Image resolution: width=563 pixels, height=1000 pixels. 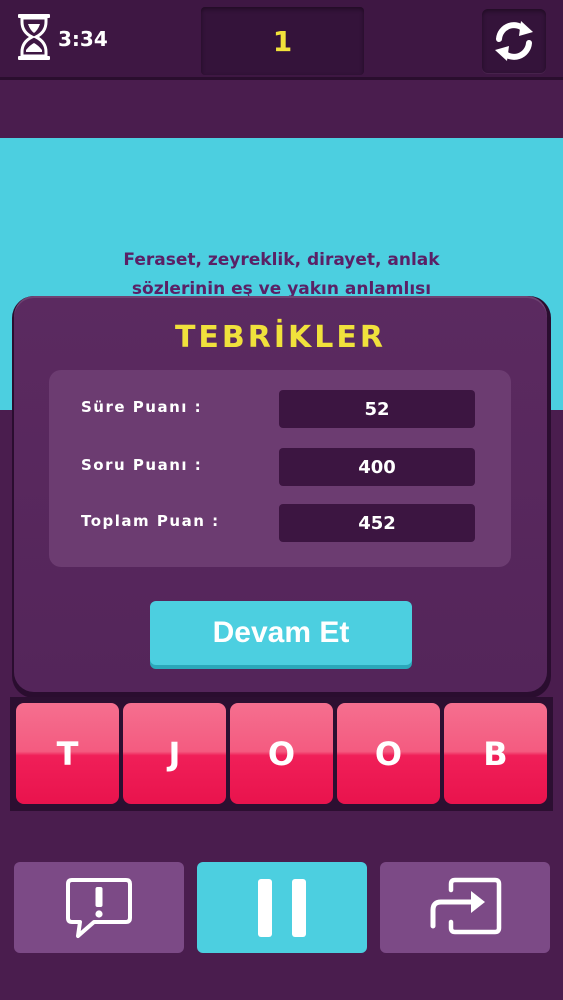 What do you see at coordinates (281, 260) in the screenshot?
I see `question-line-1: Feraset, zeyreklik, dirayet, anlak` at bounding box center [281, 260].